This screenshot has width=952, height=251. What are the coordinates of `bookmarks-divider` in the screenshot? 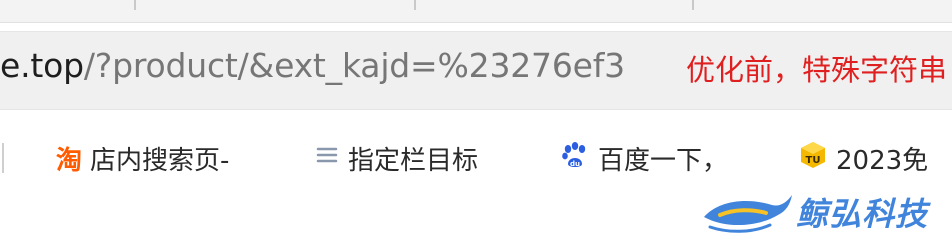 It's located at (3, 158).